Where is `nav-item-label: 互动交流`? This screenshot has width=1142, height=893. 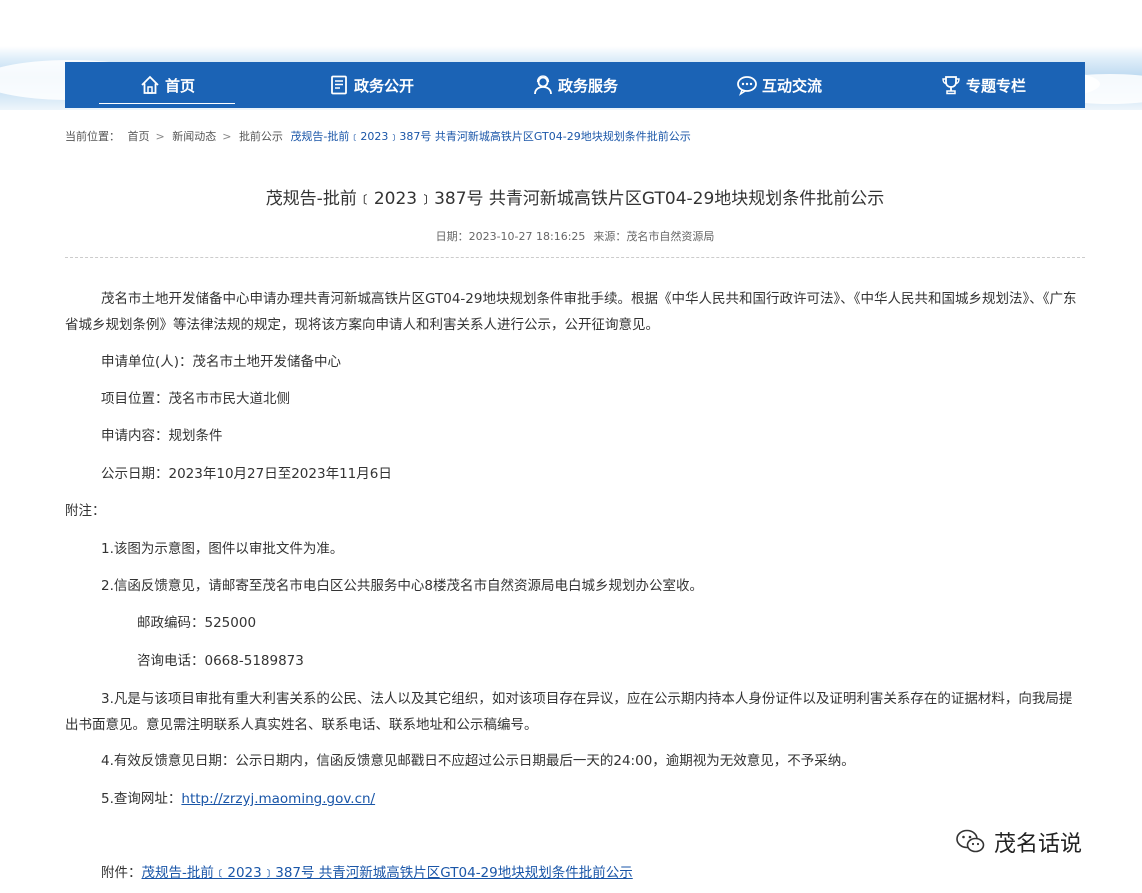
nav-item-label: 互动交流 is located at coordinates (791, 85).